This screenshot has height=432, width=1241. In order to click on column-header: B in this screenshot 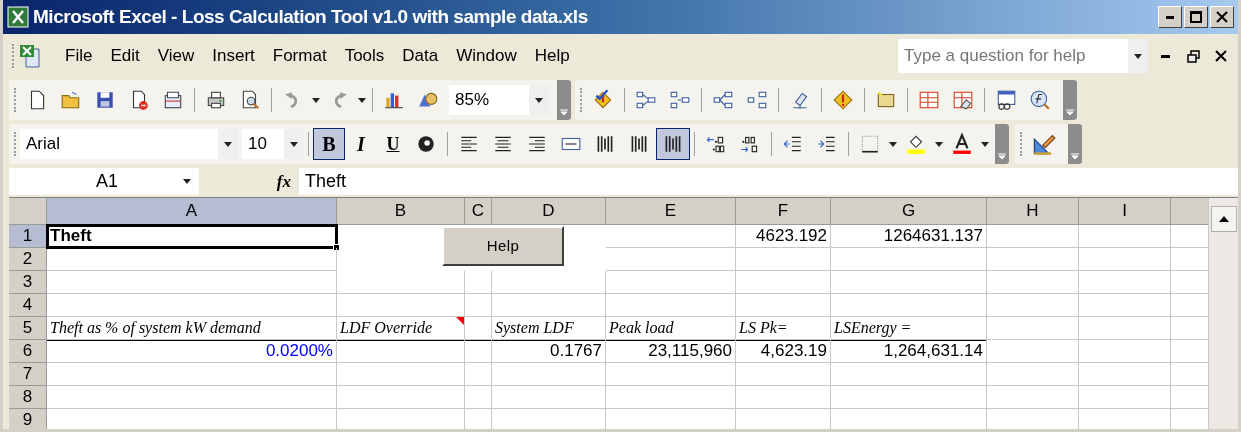, I will do `click(401, 211)`.